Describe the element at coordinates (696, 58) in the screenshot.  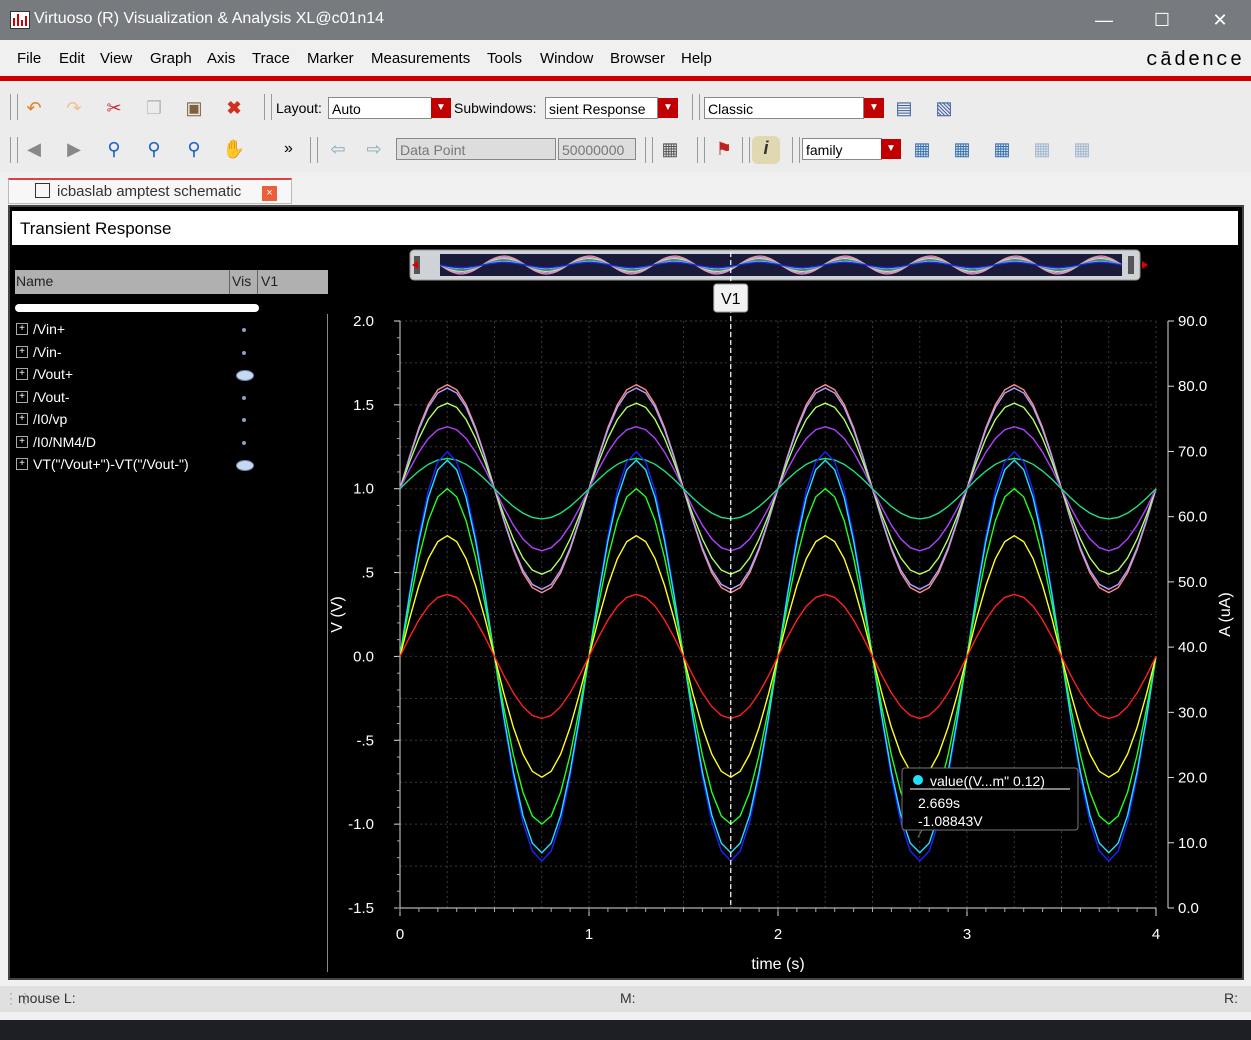
I see `menu-help: Help` at that location.